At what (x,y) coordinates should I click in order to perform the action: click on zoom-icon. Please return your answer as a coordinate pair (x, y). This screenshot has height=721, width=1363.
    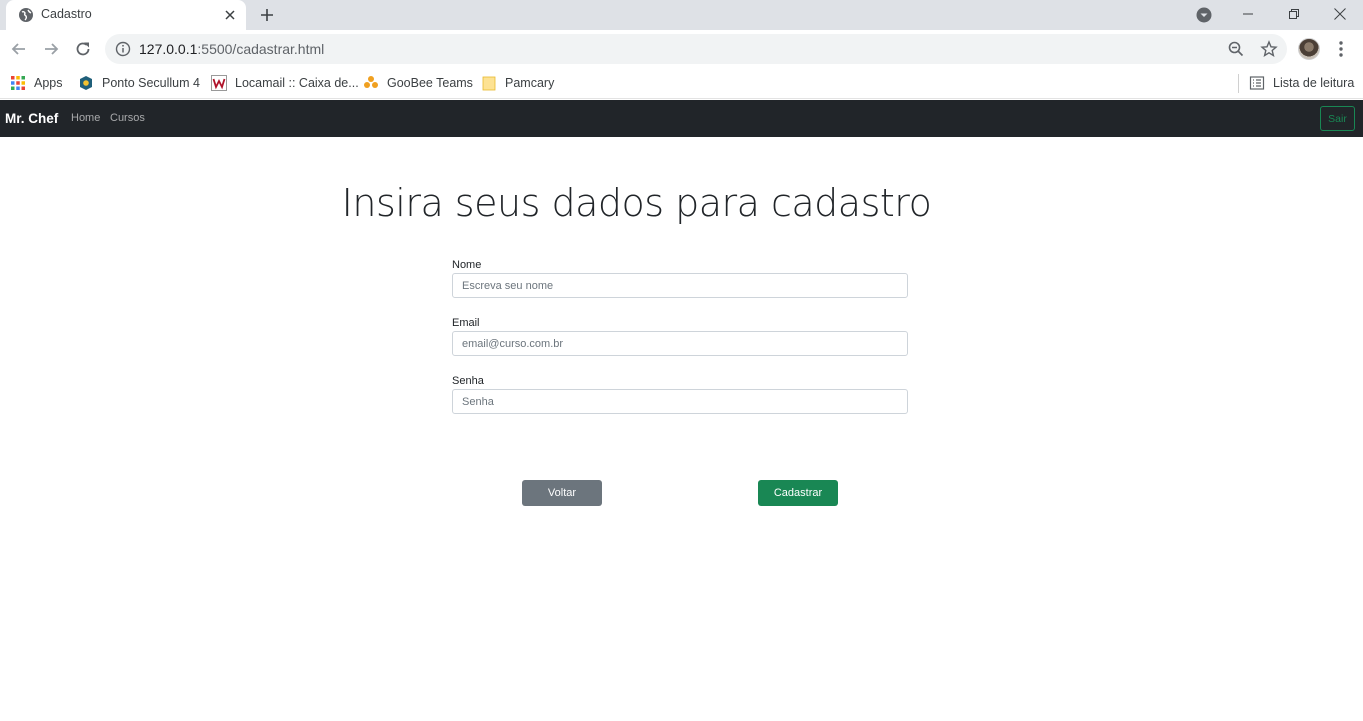
    Looking at the image, I should click on (1236, 49).